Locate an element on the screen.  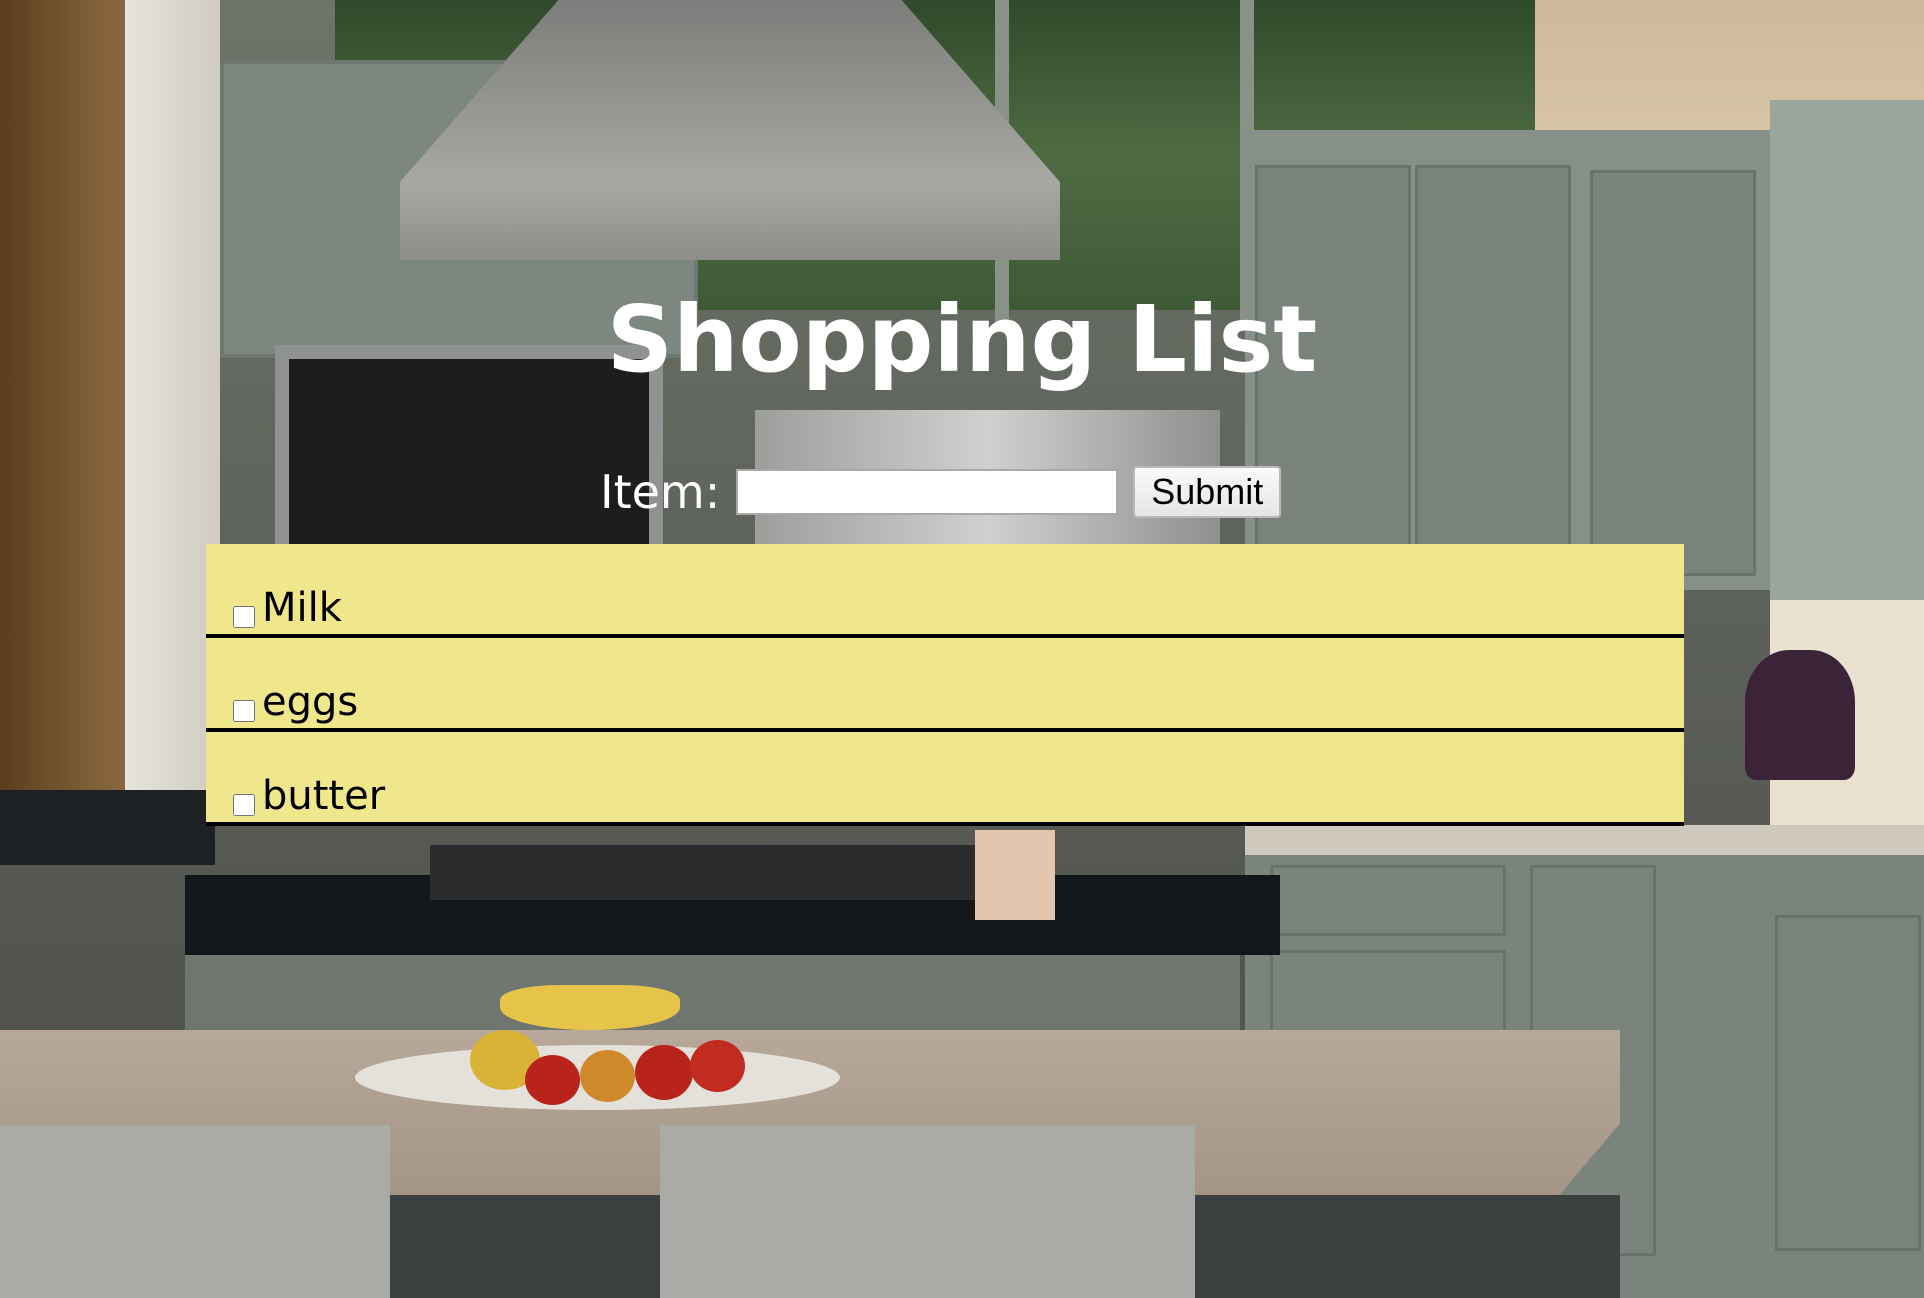
item-input is located at coordinates (927, 492).